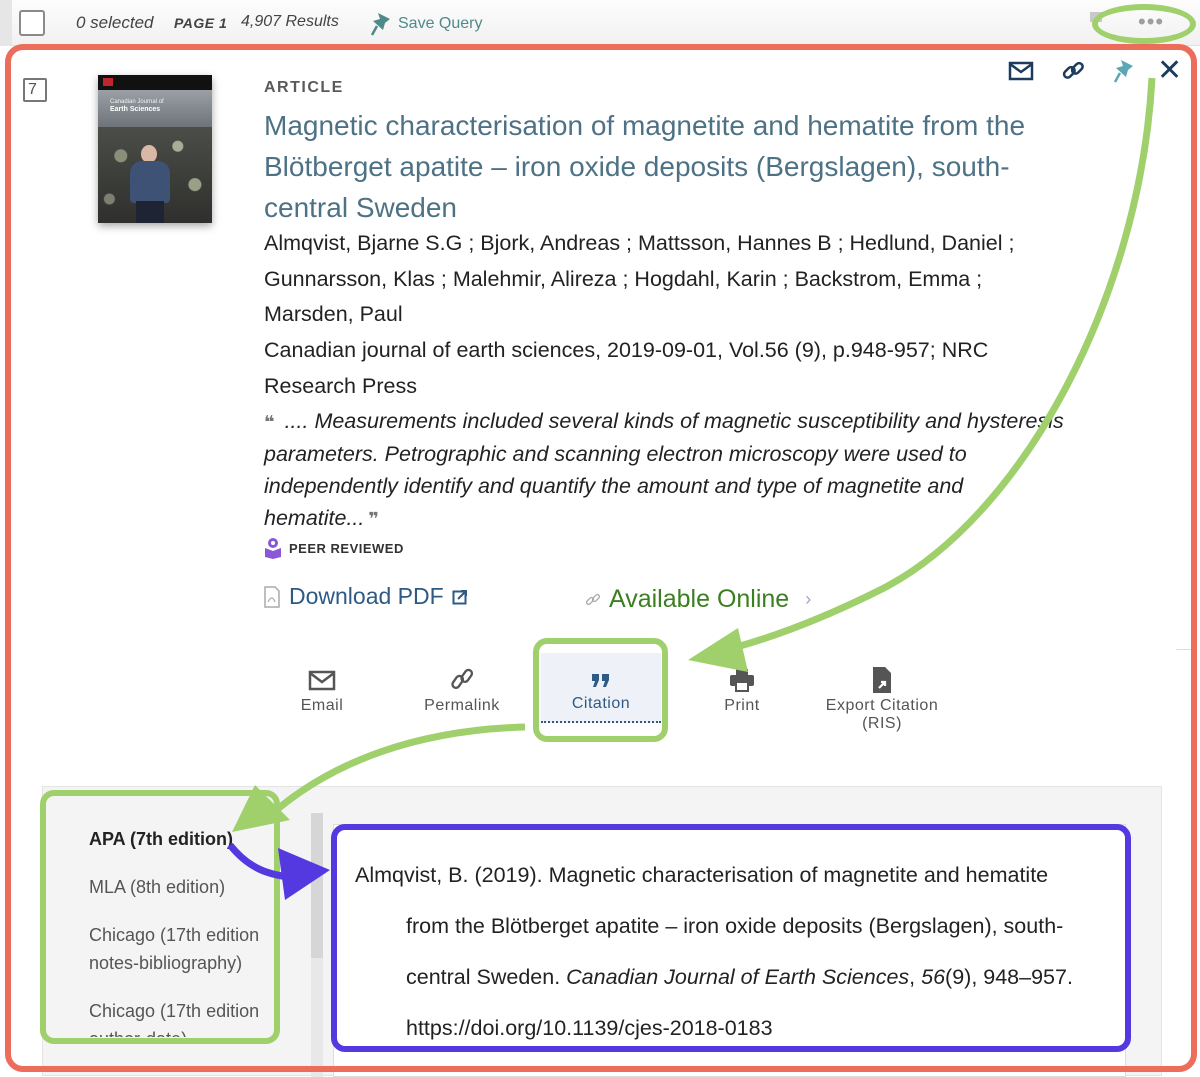  Describe the element at coordinates (882, 680) in the screenshot. I see `export-file-icon` at that location.